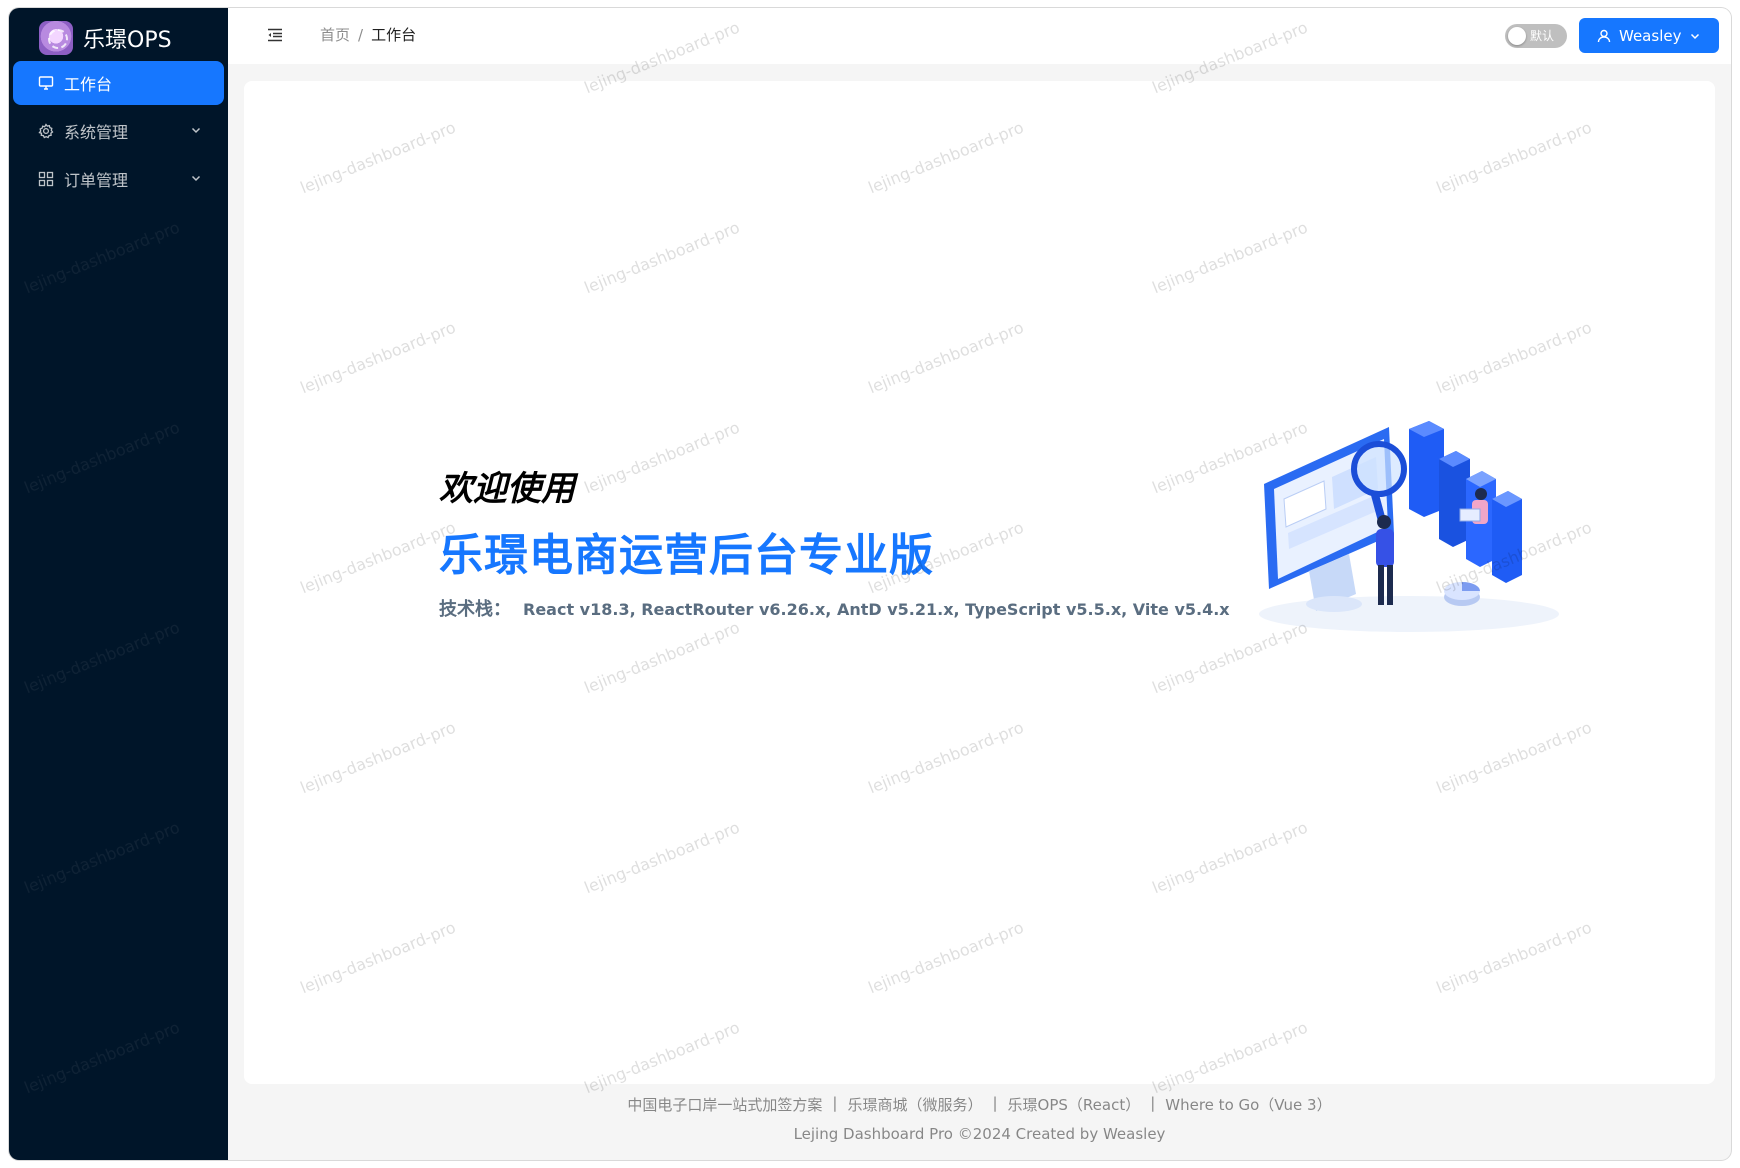  I want to click on footer-link-mall: 乐璟商城（微服务）, so click(914, 1104).